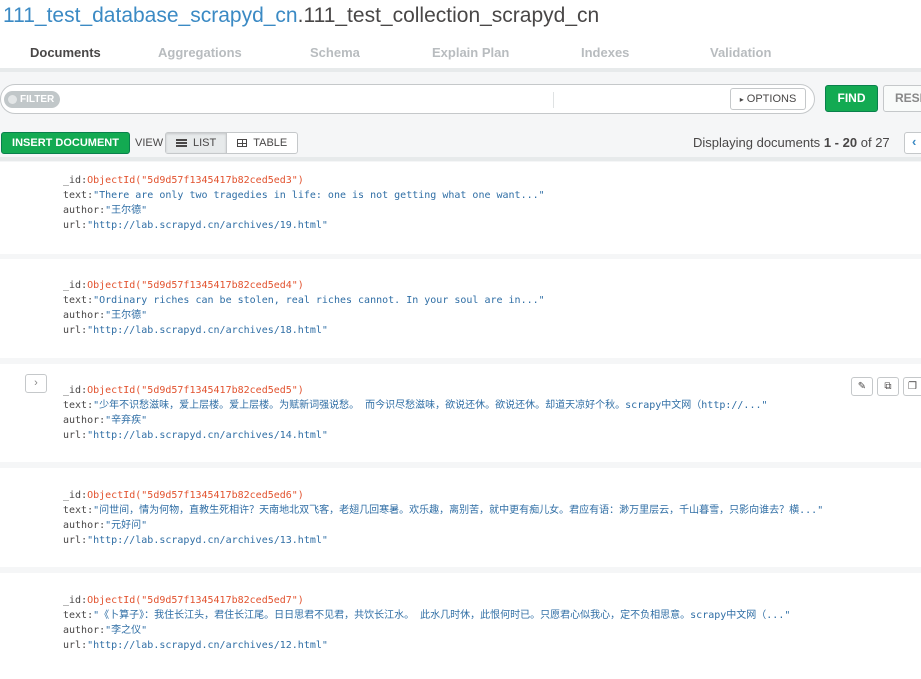 This screenshot has height=679, width=921. Describe the element at coordinates (207, 435) in the screenshot. I see `field-value-url: "http://lab.scrapyd.cn/archives/14.html"` at that location.